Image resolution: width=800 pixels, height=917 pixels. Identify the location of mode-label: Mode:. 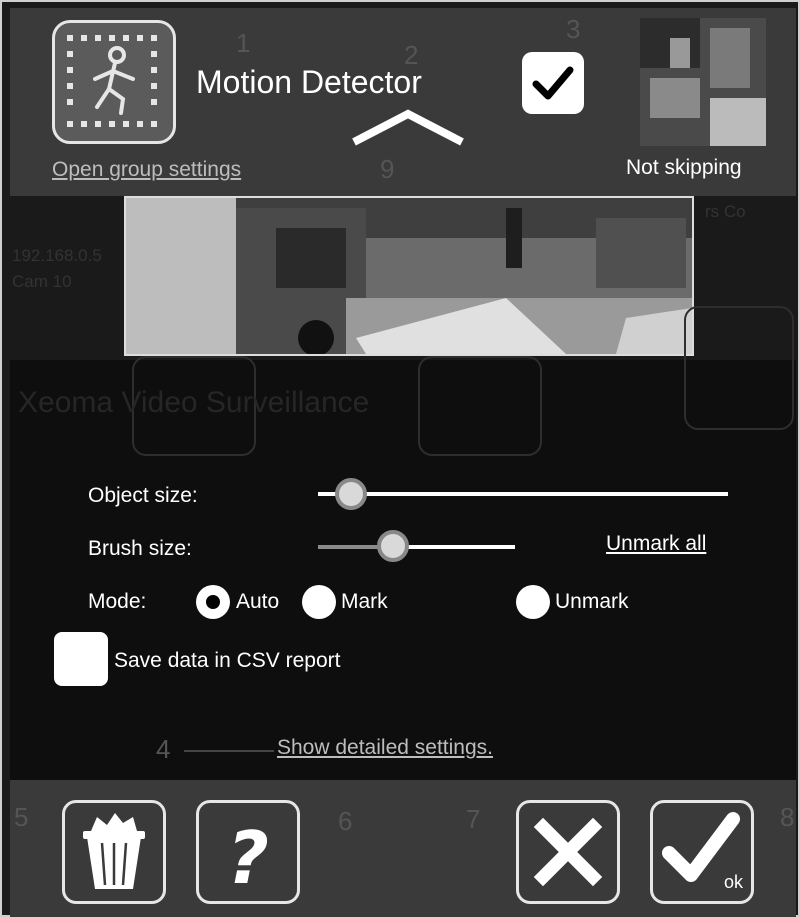
(117, 601).